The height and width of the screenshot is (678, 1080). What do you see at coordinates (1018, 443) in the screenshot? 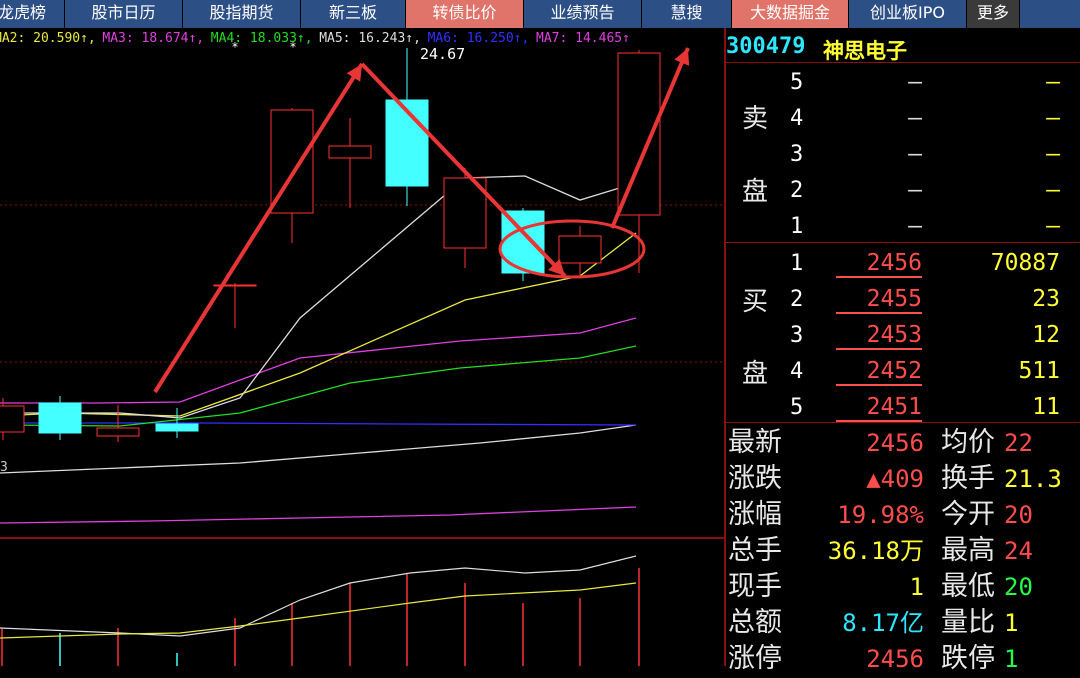
I see `quote-value: 22` at bounding box center [1018, 443].